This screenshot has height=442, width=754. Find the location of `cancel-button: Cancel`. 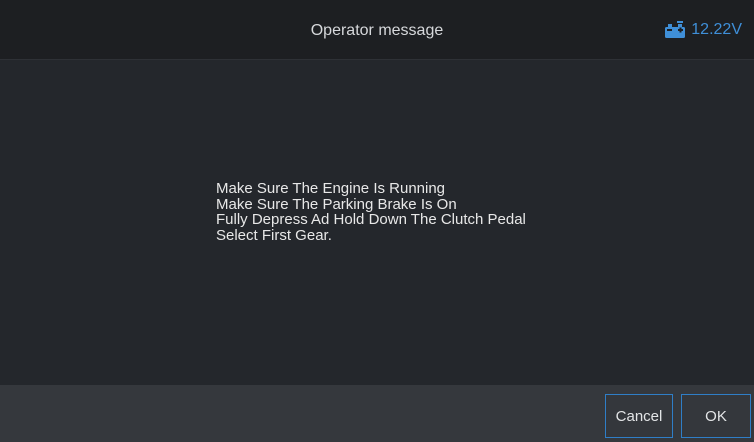

cancel-button: Cancel is located at coordinates (639, 416).